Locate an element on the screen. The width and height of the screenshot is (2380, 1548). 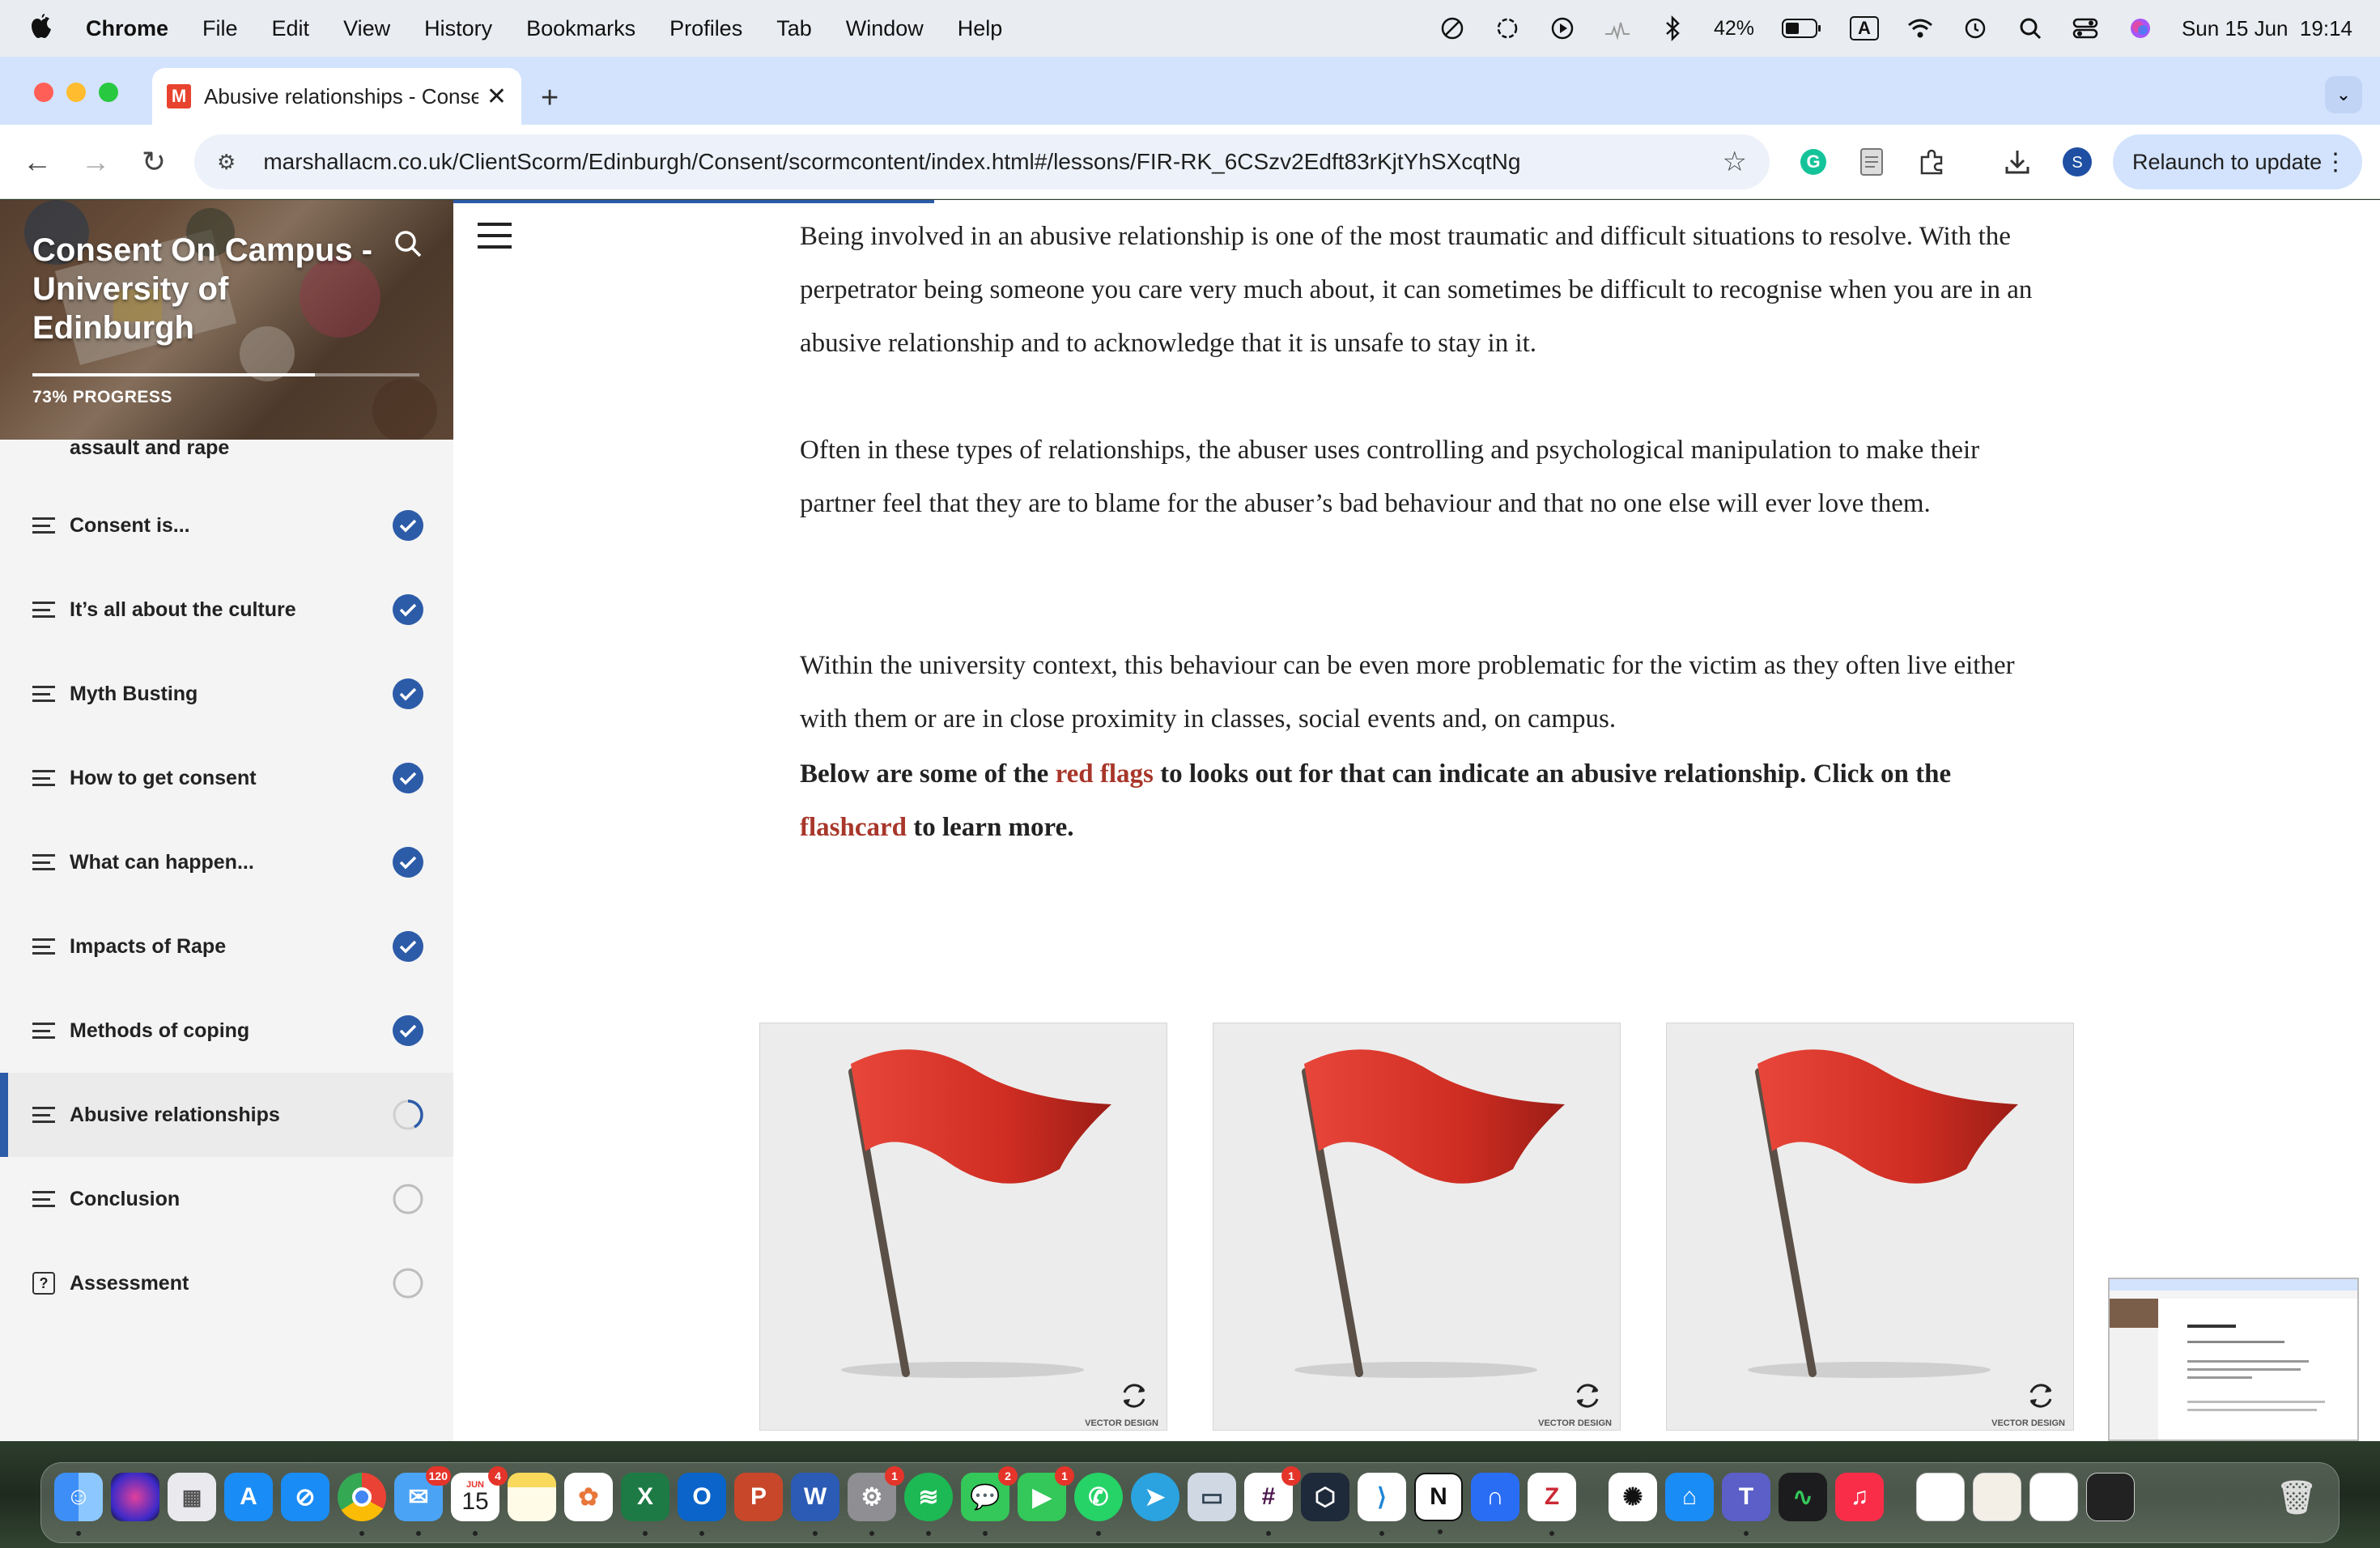
sidebar-item-partial: assault and rape is located at coordinates (149, 448).